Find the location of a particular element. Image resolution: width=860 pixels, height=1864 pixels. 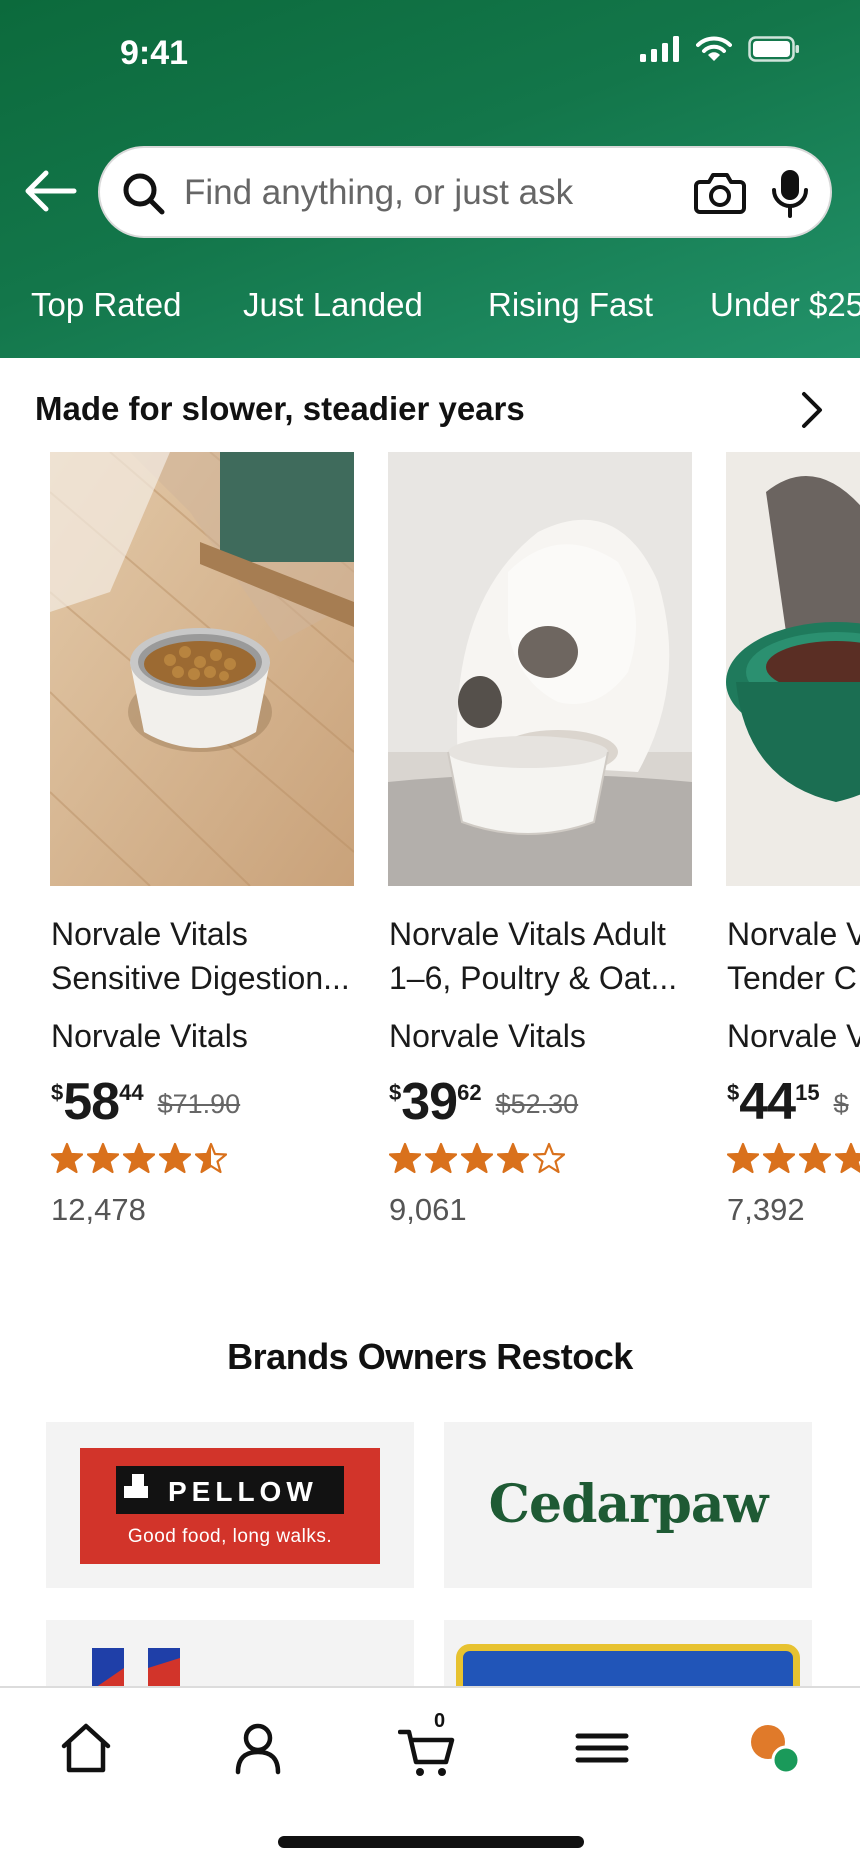

star-empty-icon is located at coordinates (549, 1158).